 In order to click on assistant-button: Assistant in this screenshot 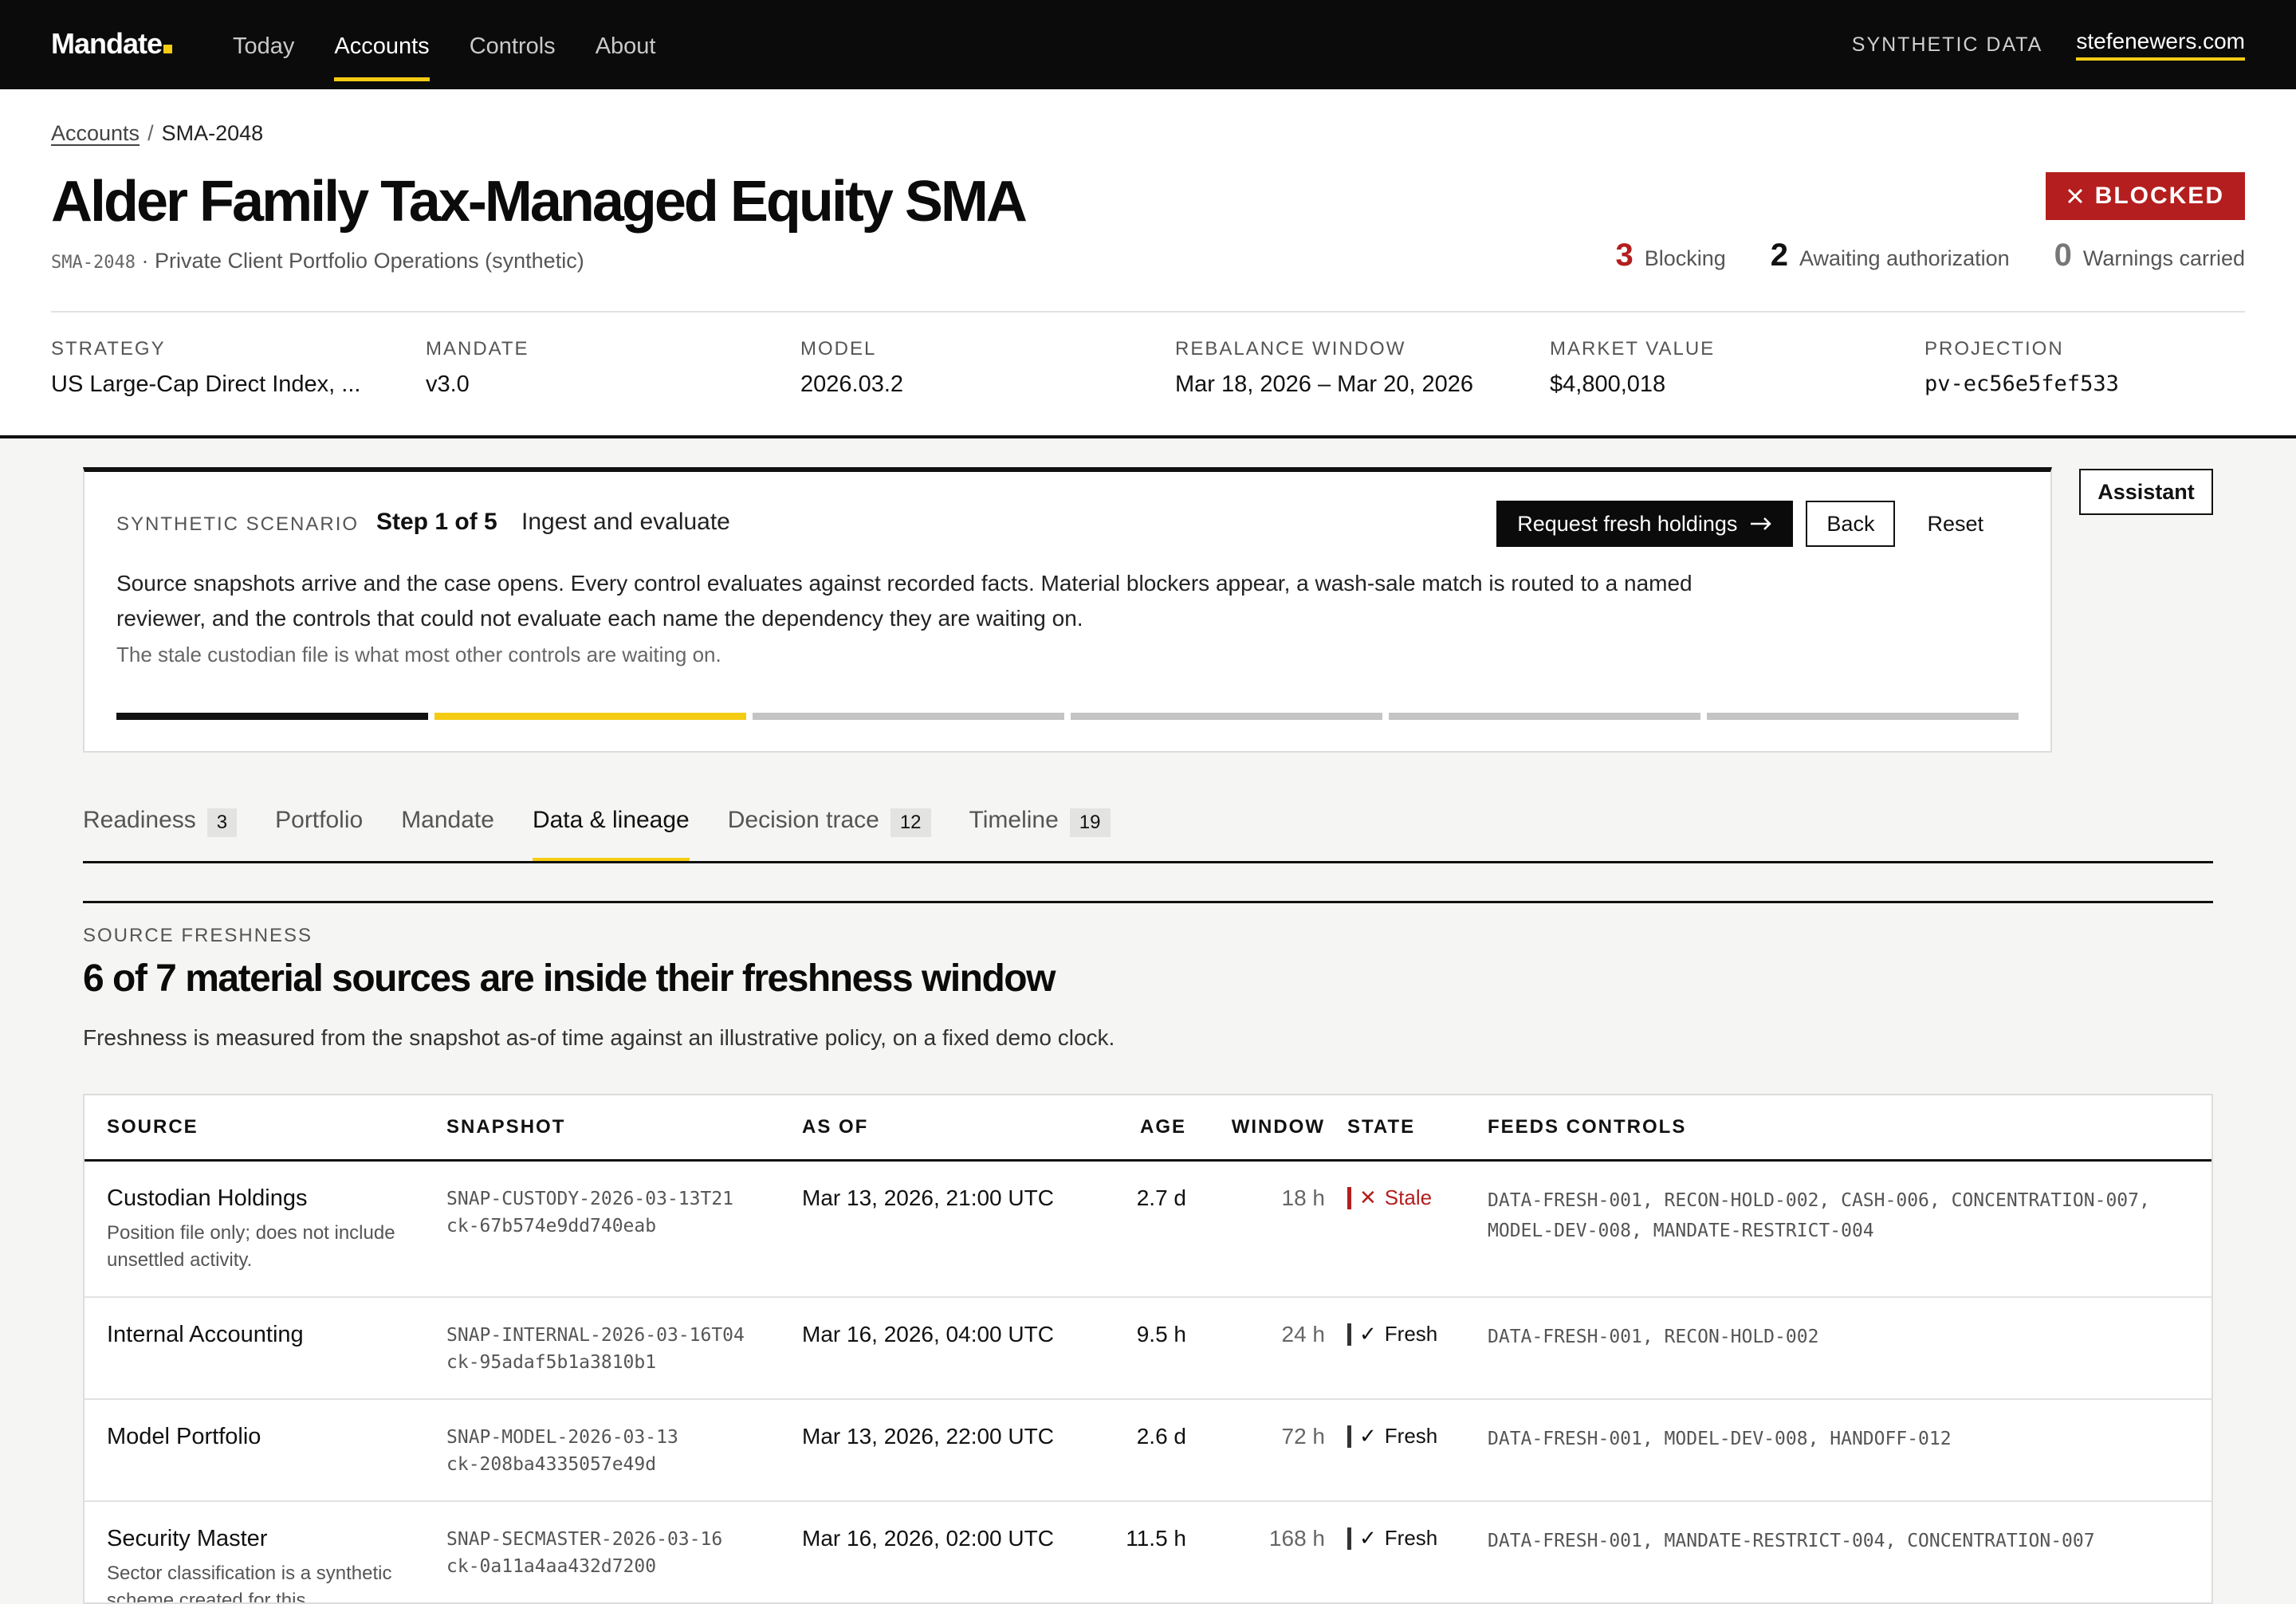, I will do `click(2146, 492)`.